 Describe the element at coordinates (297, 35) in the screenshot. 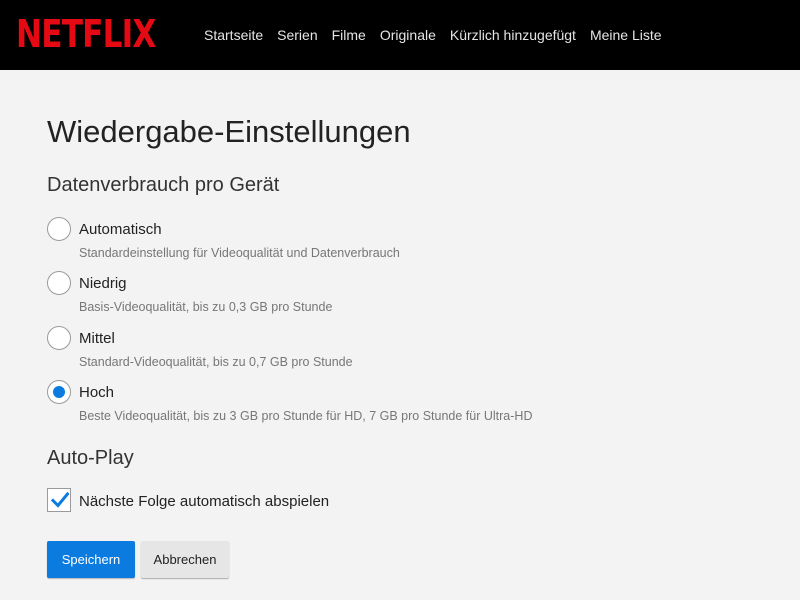

I see `nav-item-serien: Serien` at that location.